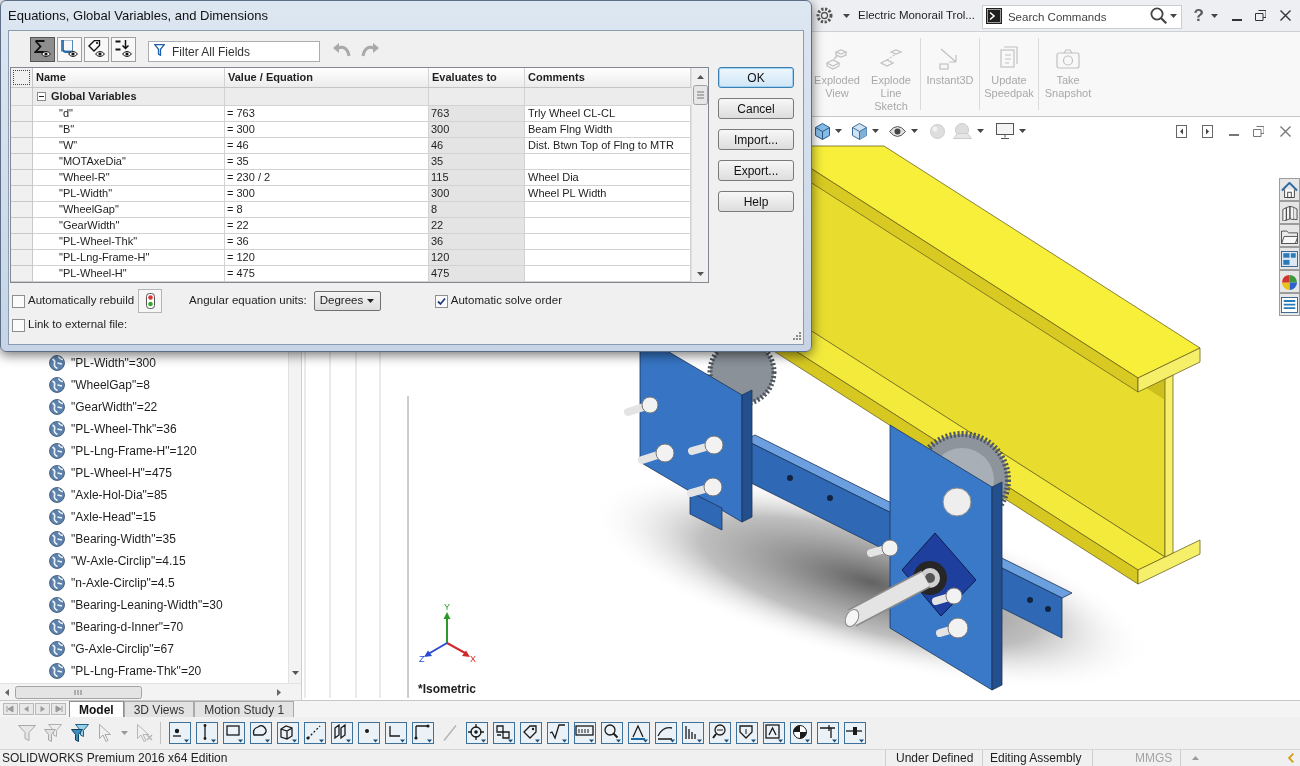 Image resolution: width=1300 pixels, height=766 pixels. What do you see at coordinates (327, 210) in the screenshot?
I see `table-cell: = 8` at bounding box center [327, 210].